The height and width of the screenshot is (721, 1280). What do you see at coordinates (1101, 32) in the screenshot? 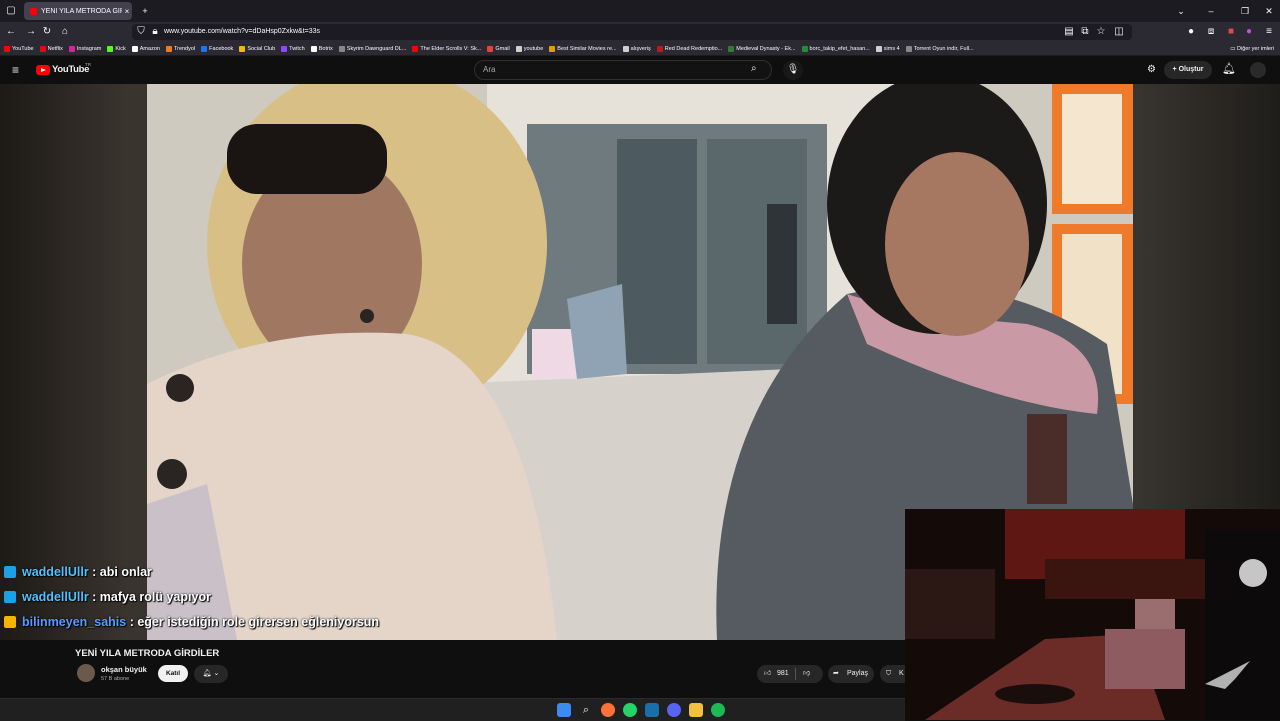
I see `bookmark-star-icon: ☆` at bounding box center [1101, 32].